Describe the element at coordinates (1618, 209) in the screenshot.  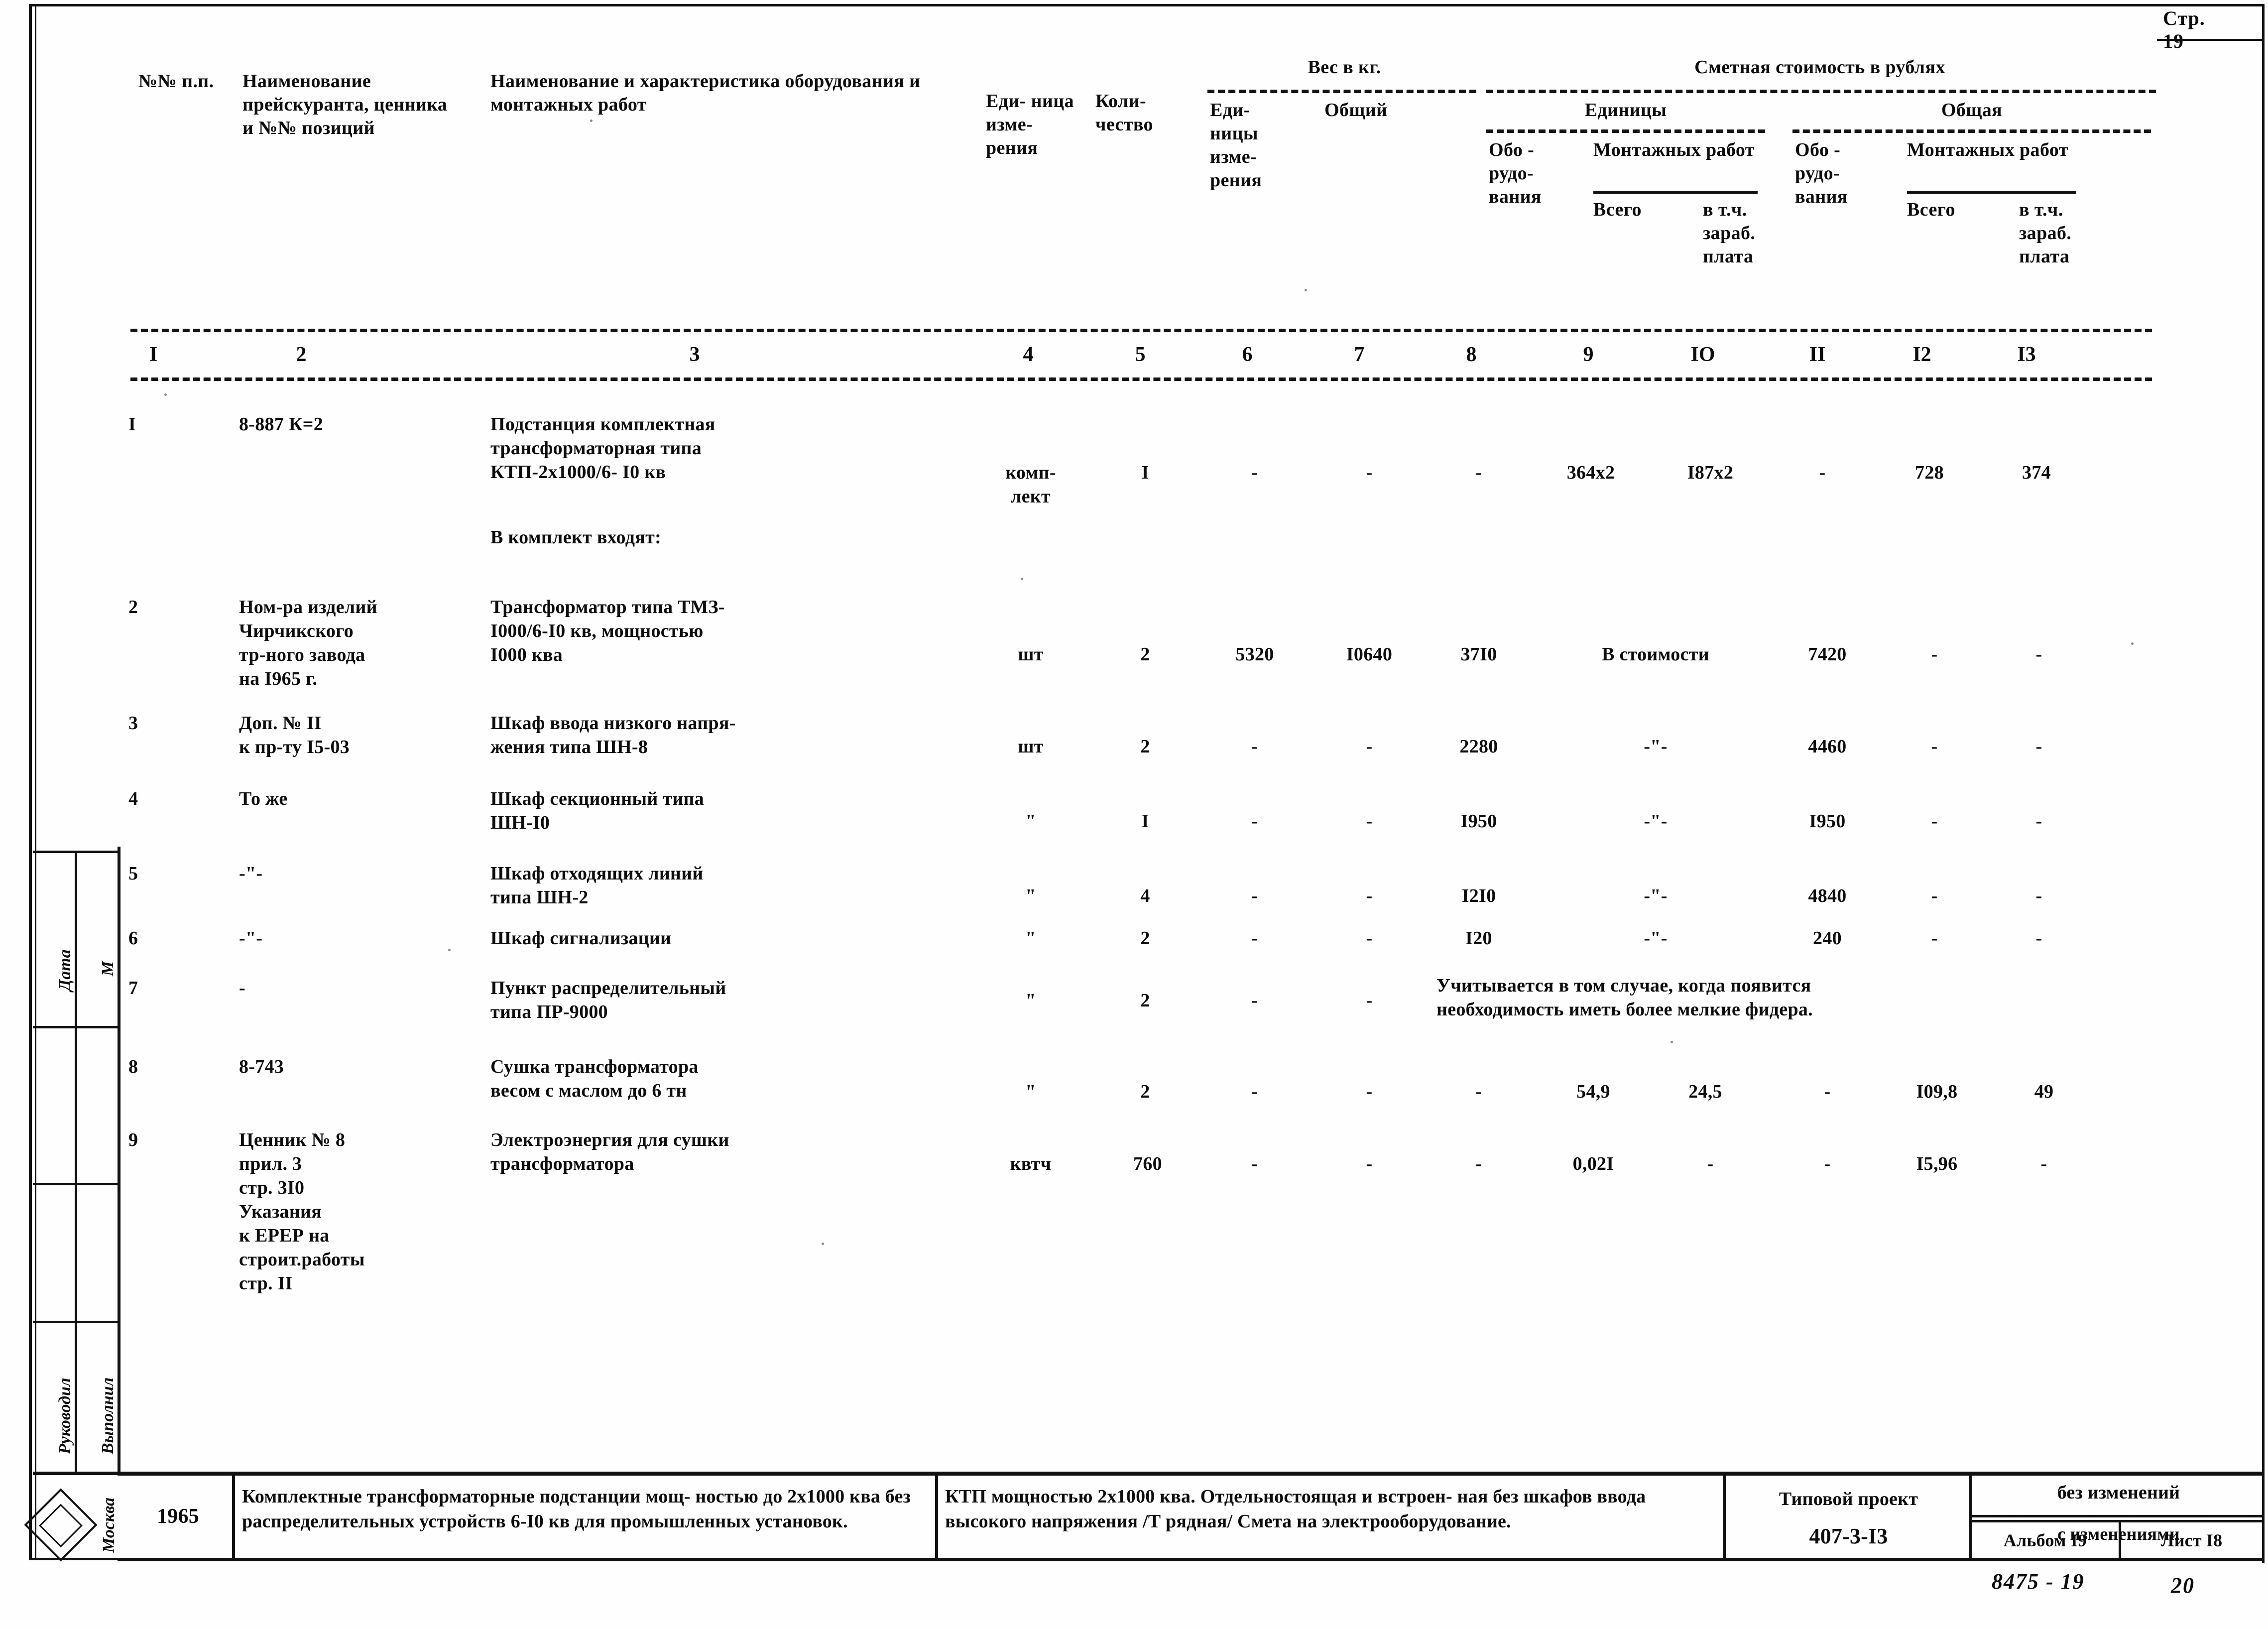
I see `header-col-9: Всего` at that location.